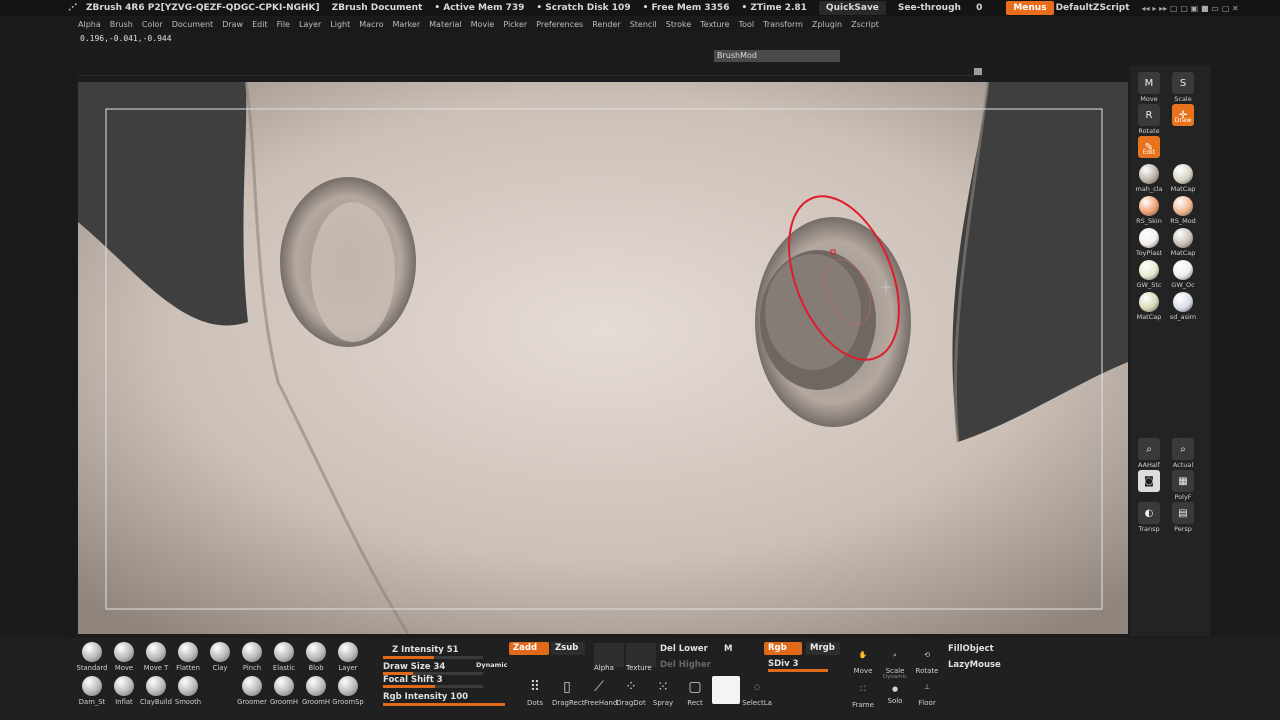 Image resolution: width=1280 pixels, height=720 pixels. Describe the element at coordinates (283, 24) in the screenshot. I see `menu-item-file: File` at that location.